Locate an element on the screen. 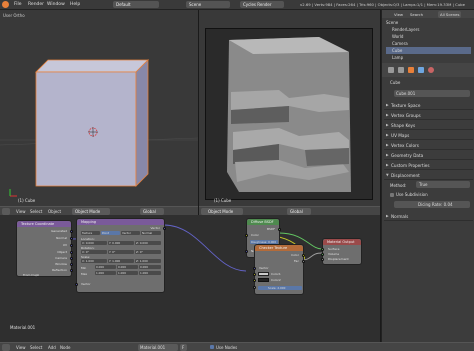 Image resolution: width=474 pixels, height=351 pixels. mode-texture: Texture is located at coordinates (90, 233).